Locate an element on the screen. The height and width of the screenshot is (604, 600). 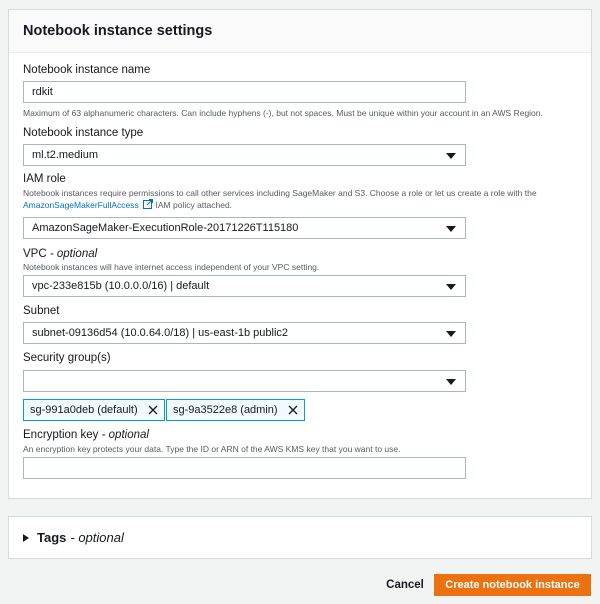
encryption-label-text: Encryption key is located at coordinates (61, 435).